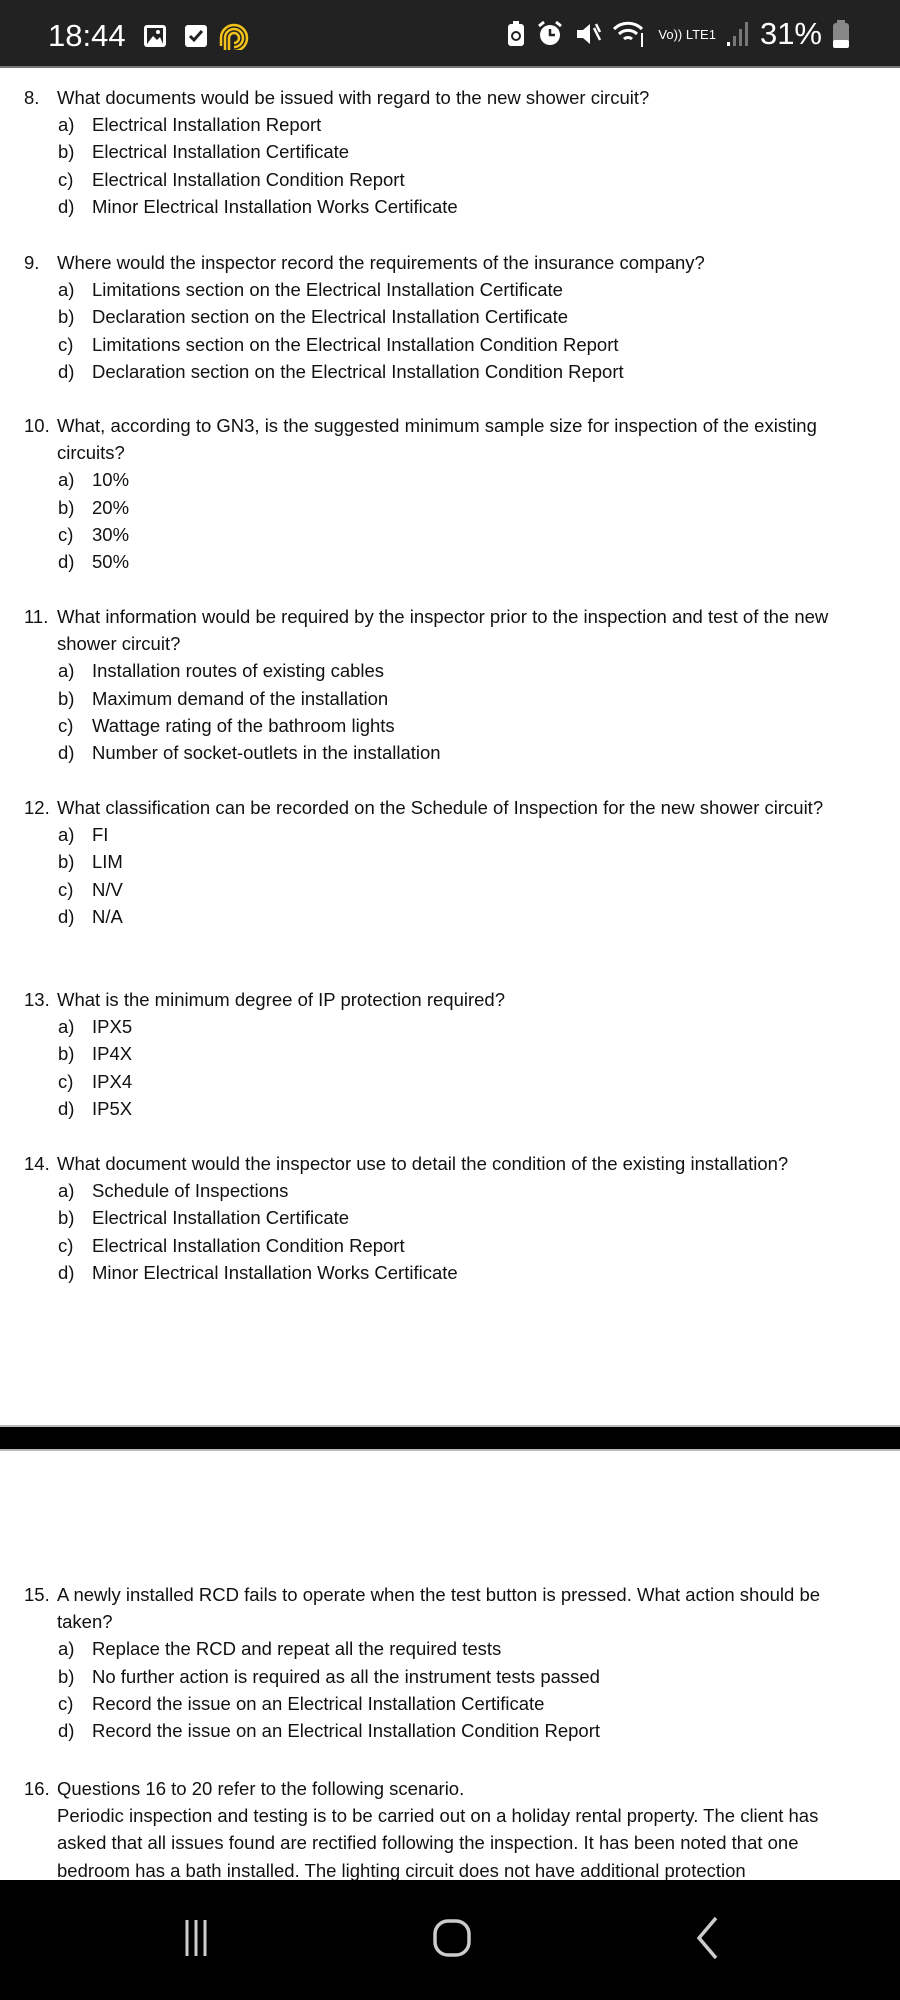 The height and width of the screenshot is (2000, 900). Describe the element at coordinates (457, 1081) in the screenshot. I see `answer-option: c) IPX4` at that location.